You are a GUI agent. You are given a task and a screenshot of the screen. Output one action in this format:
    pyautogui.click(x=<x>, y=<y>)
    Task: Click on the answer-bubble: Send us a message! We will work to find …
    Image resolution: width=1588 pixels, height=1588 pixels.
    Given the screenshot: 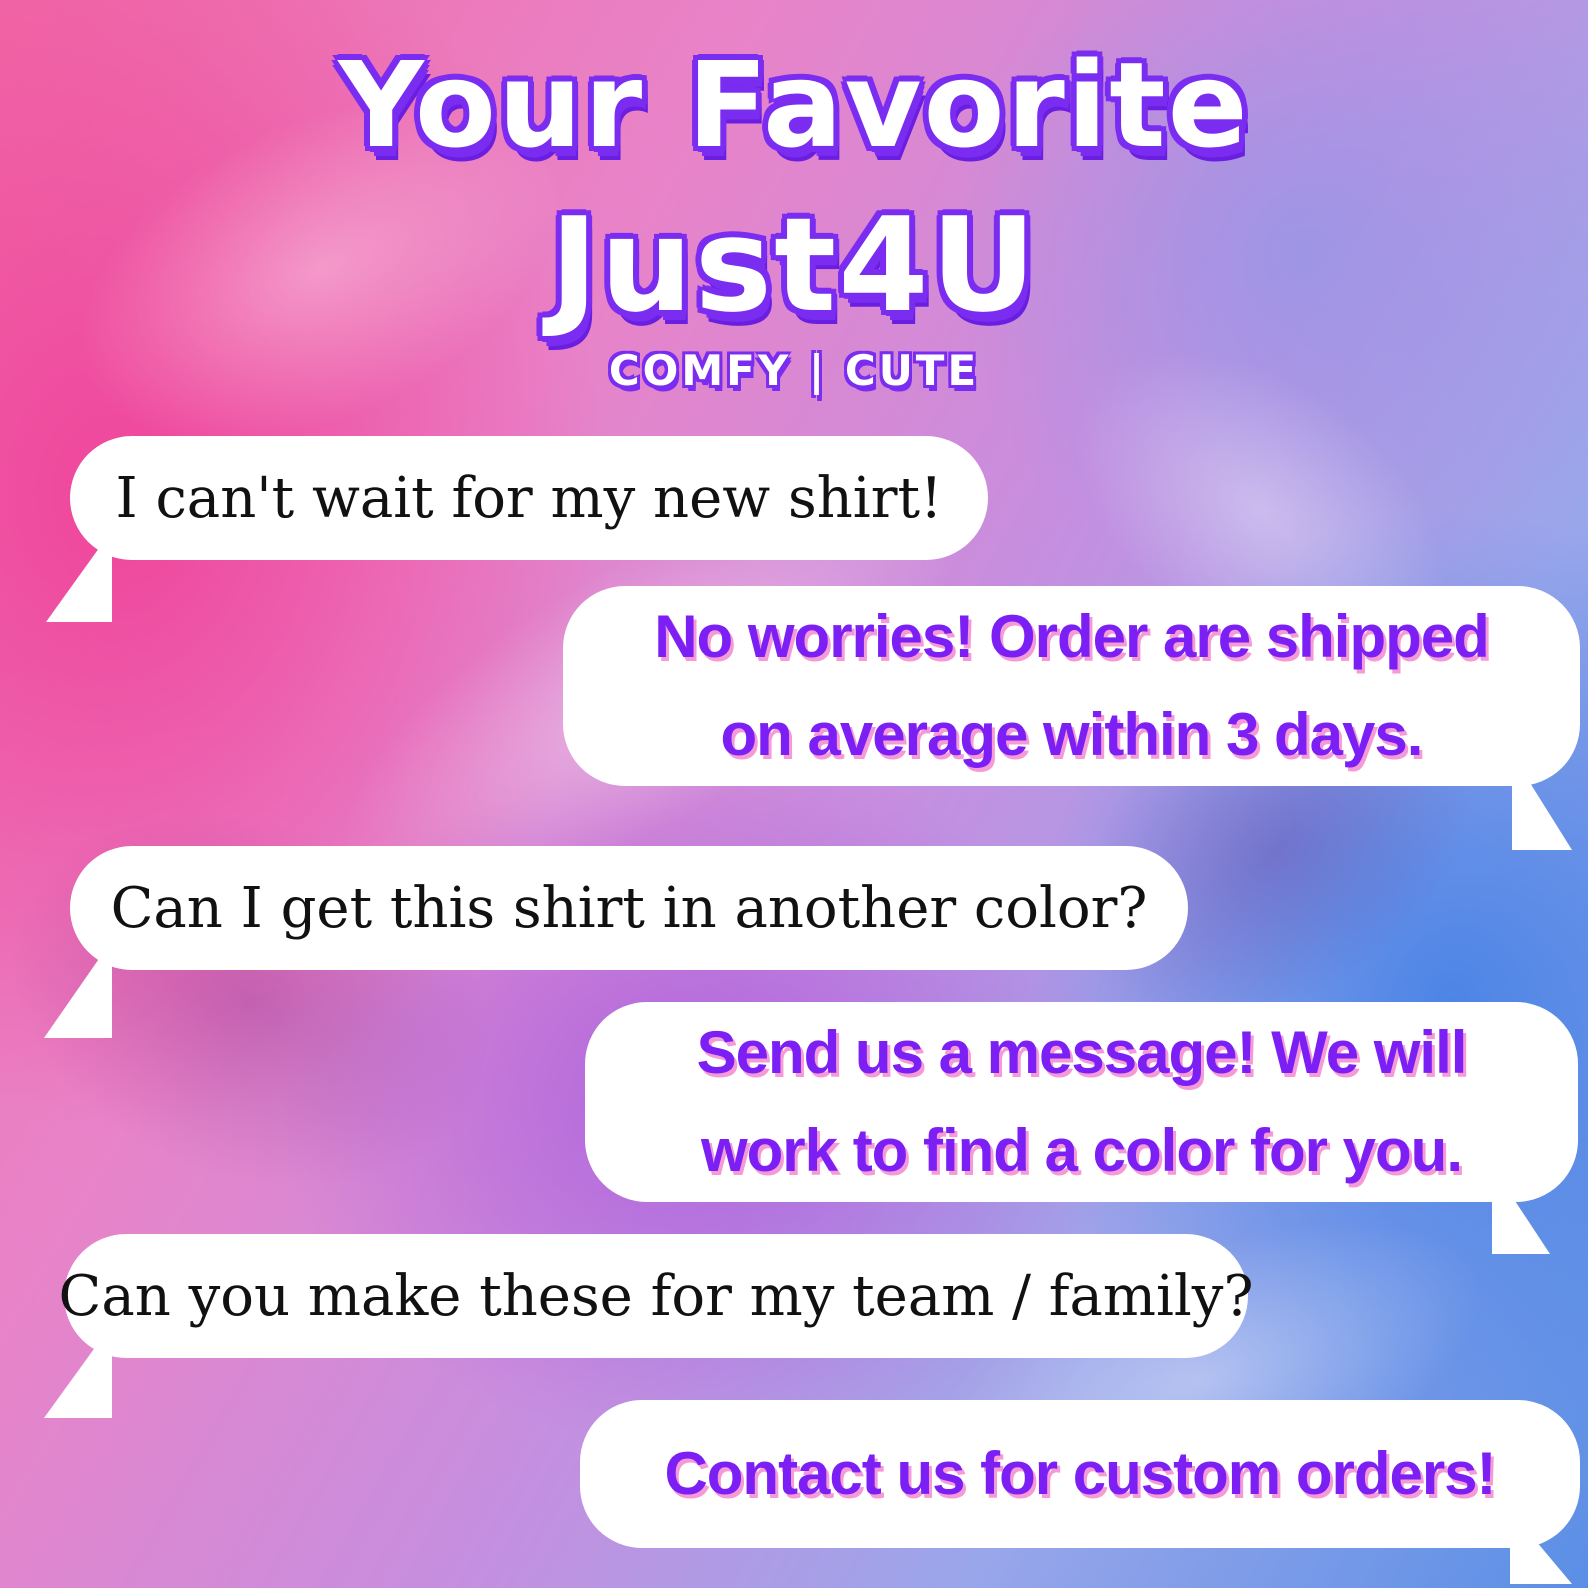 What is the action you would take?
    pyautogui.click(x=1081, y=1102)
    